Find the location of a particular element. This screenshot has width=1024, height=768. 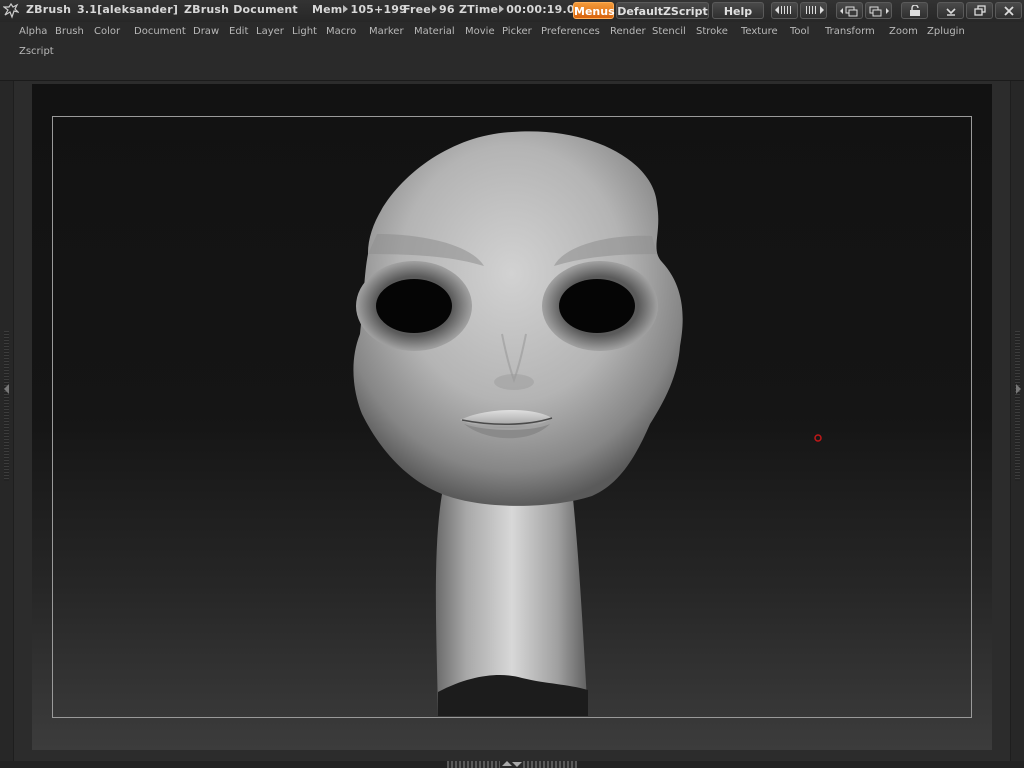

menu-macro: Macro is located at coordinates (341, 31).